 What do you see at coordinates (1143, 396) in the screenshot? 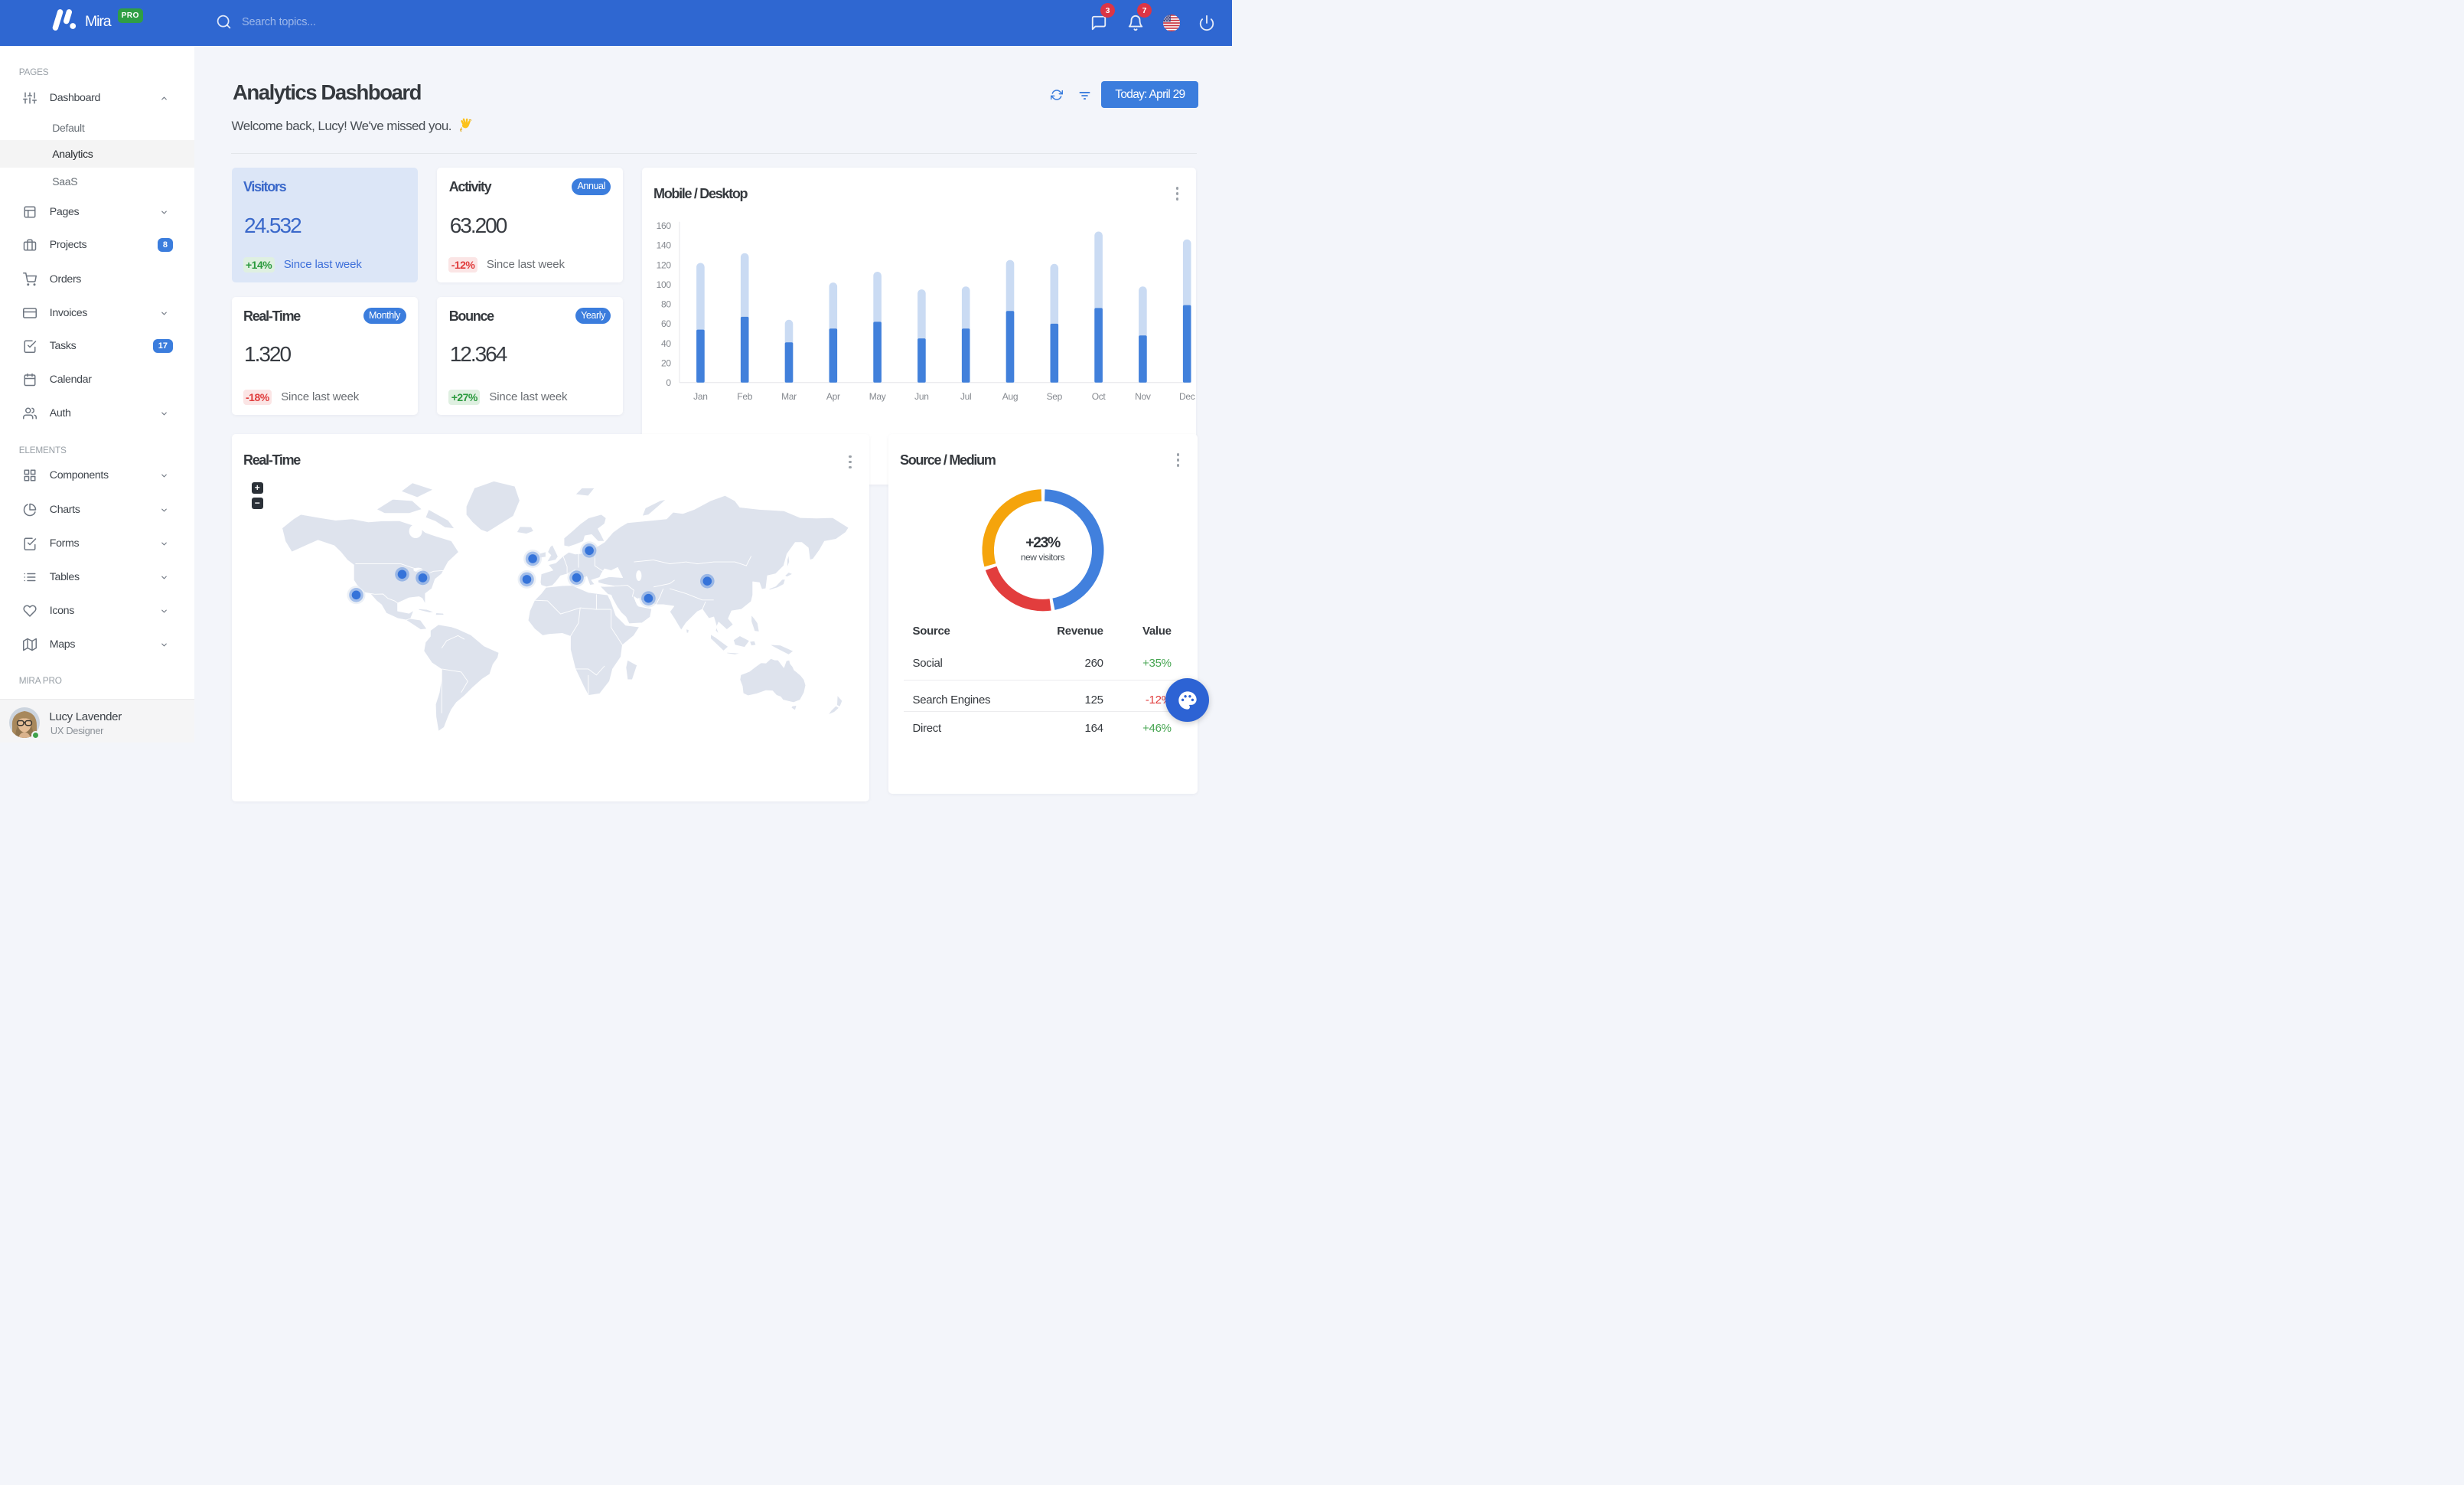
I see `svg-text: Nov` at bounding box center [1143, 396].